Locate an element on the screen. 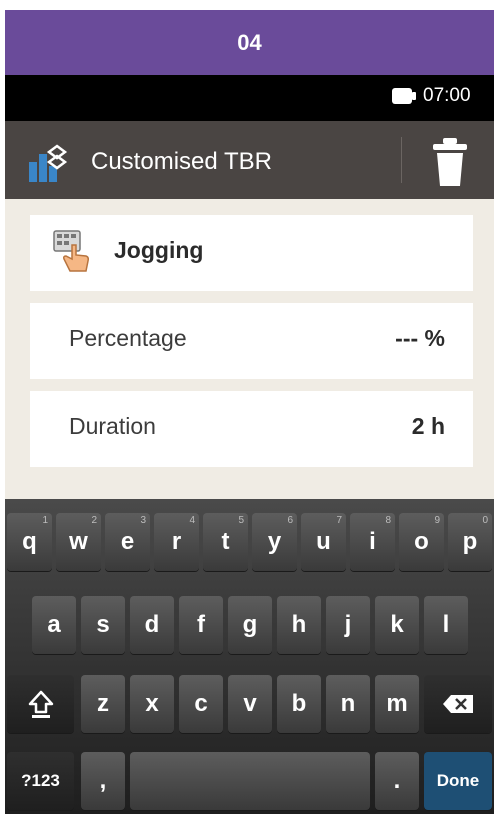 The image size is (494, 814). key-x: x is located at coordinates (152, 704).